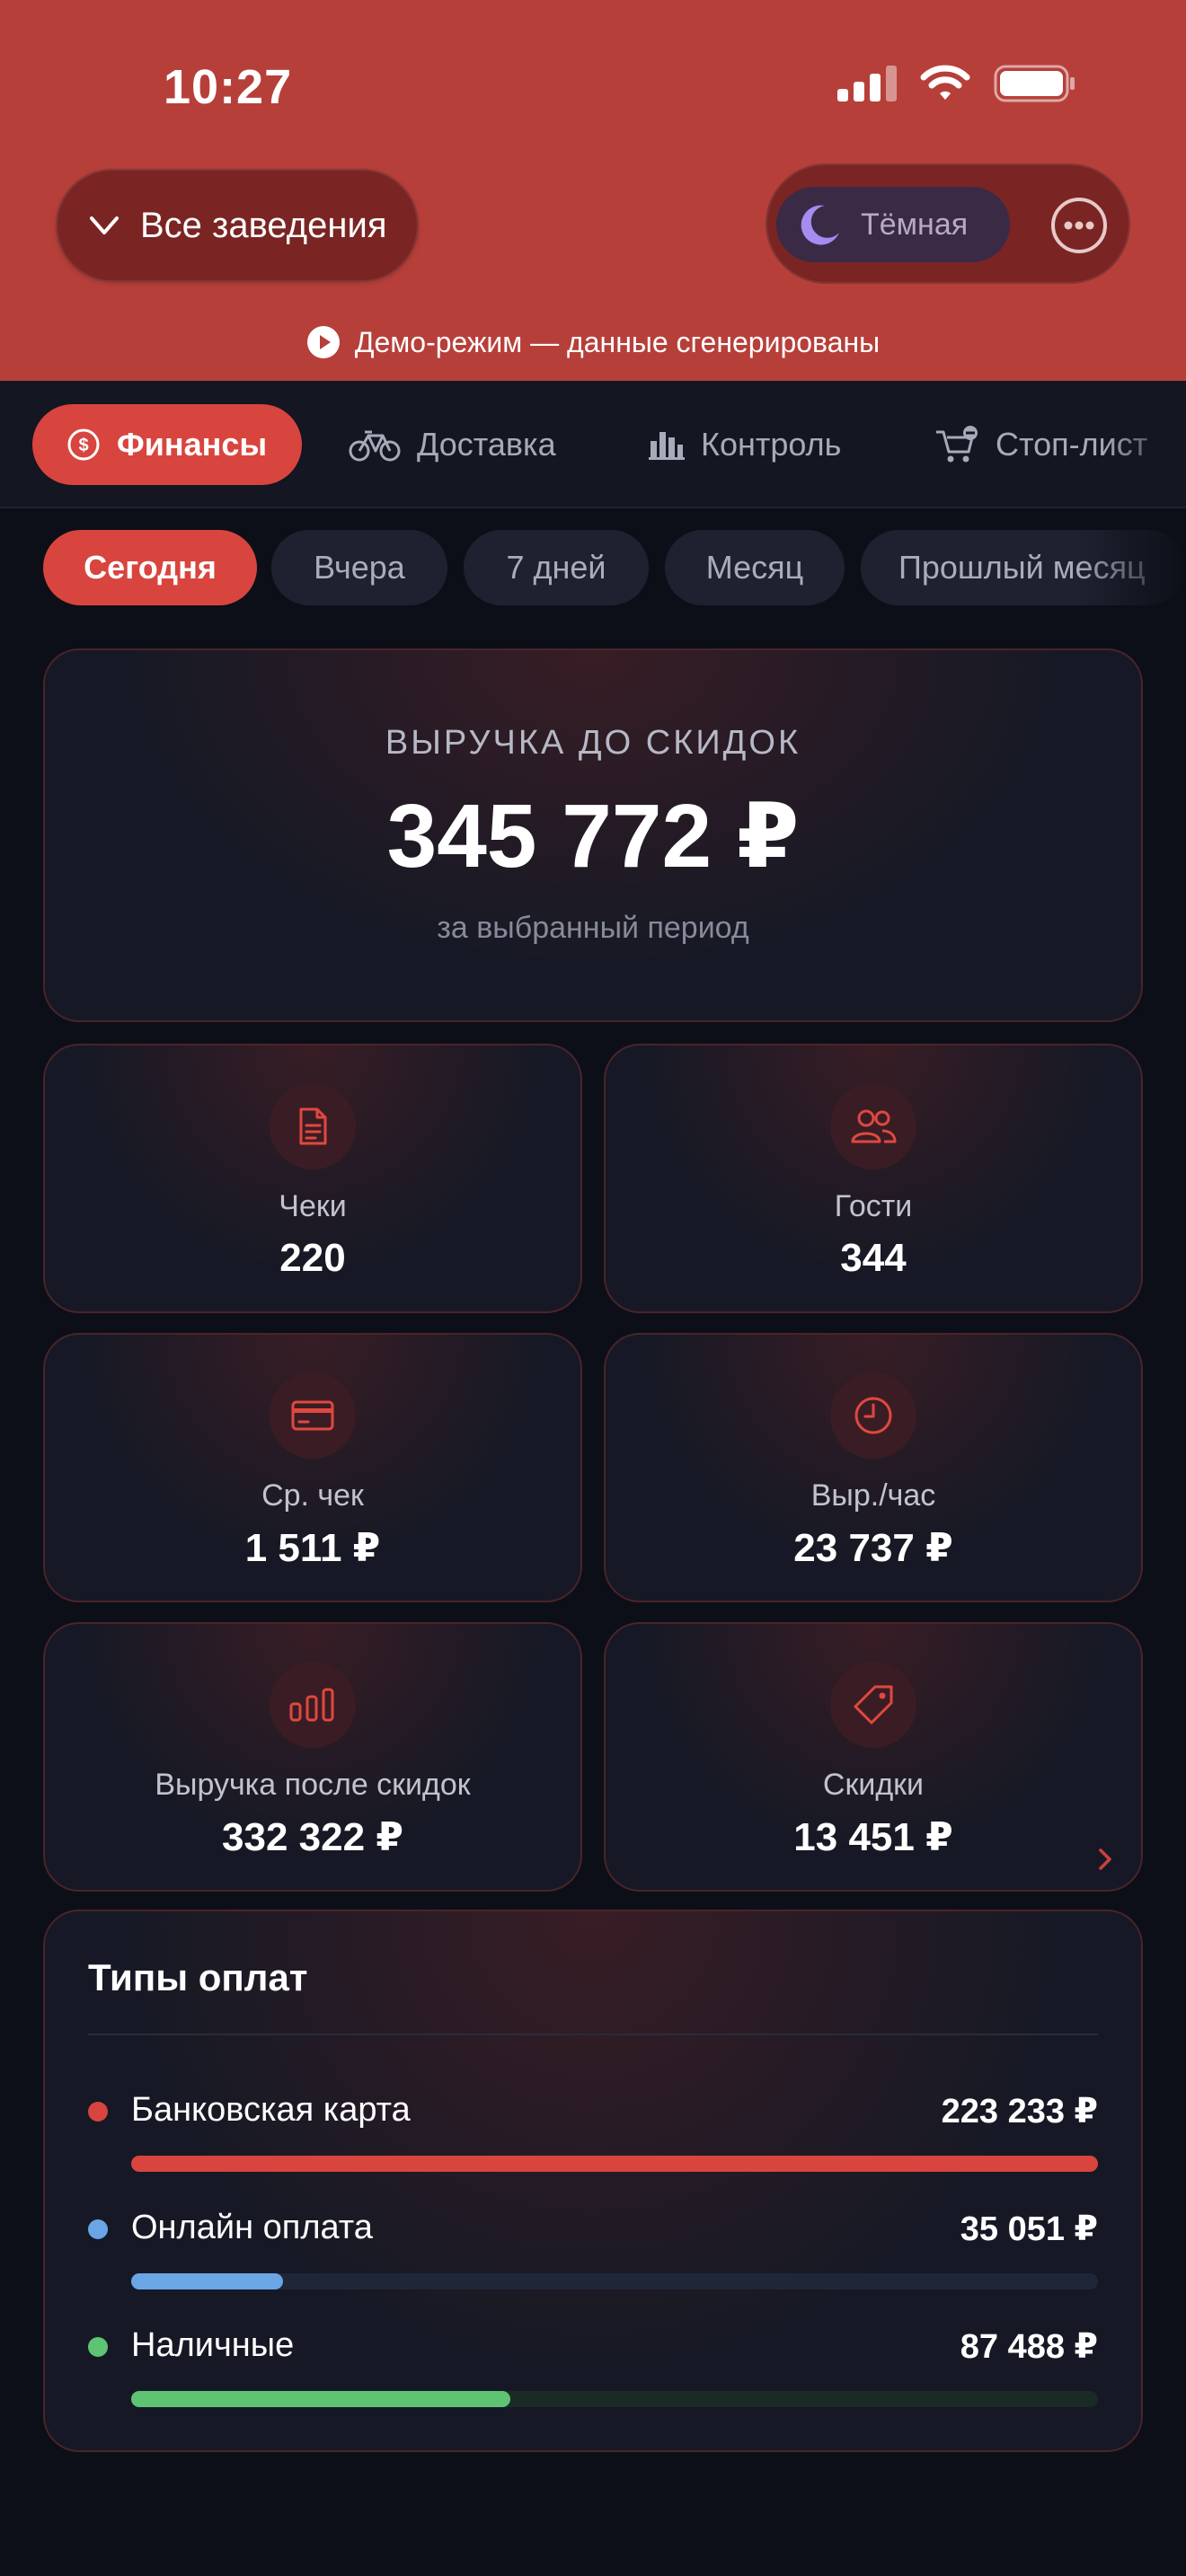 The image size is (1186, 2576). What do you see at coordinates (593, 444) in the screenshot?
I see `section-tabs: $ Финансы Доставка Контроль Стоп-лист` at bounding box center [593, 444].